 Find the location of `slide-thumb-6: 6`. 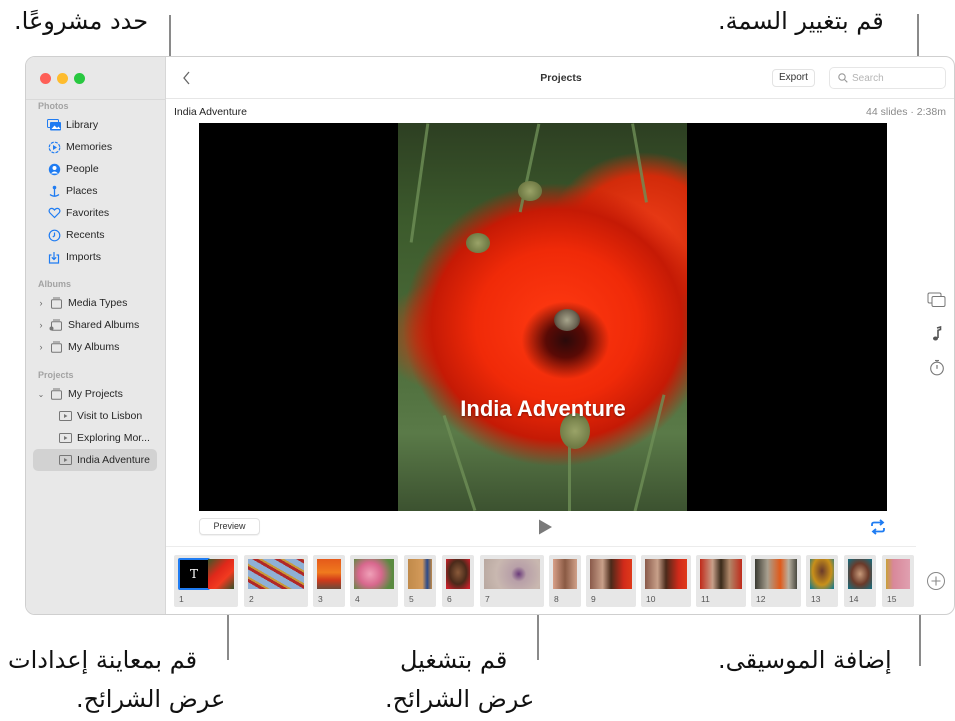

slide-thumb-6: 6 is located at coordinates (458, 581).